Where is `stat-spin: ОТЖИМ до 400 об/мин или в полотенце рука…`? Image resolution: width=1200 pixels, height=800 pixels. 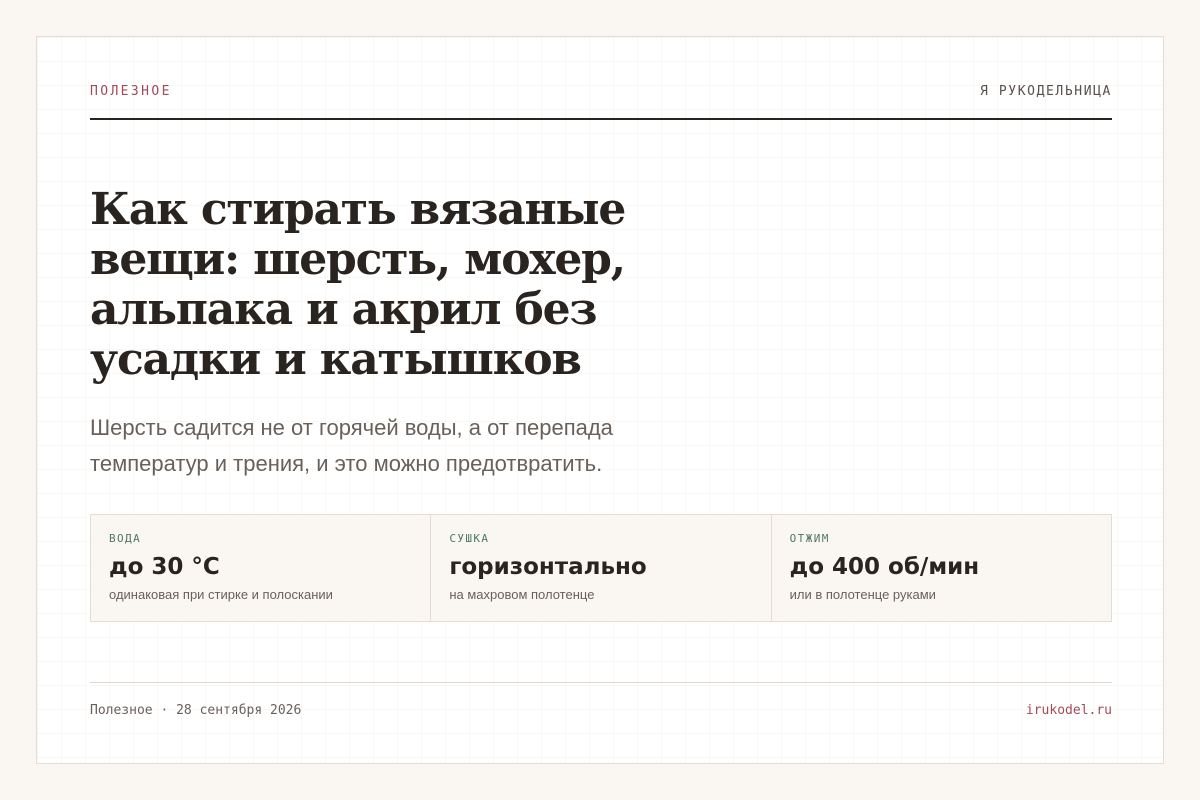
stat-spin: ОТЖИМ до 400 об/мин или в полотенце рука… is located at coordinates (941, 568).